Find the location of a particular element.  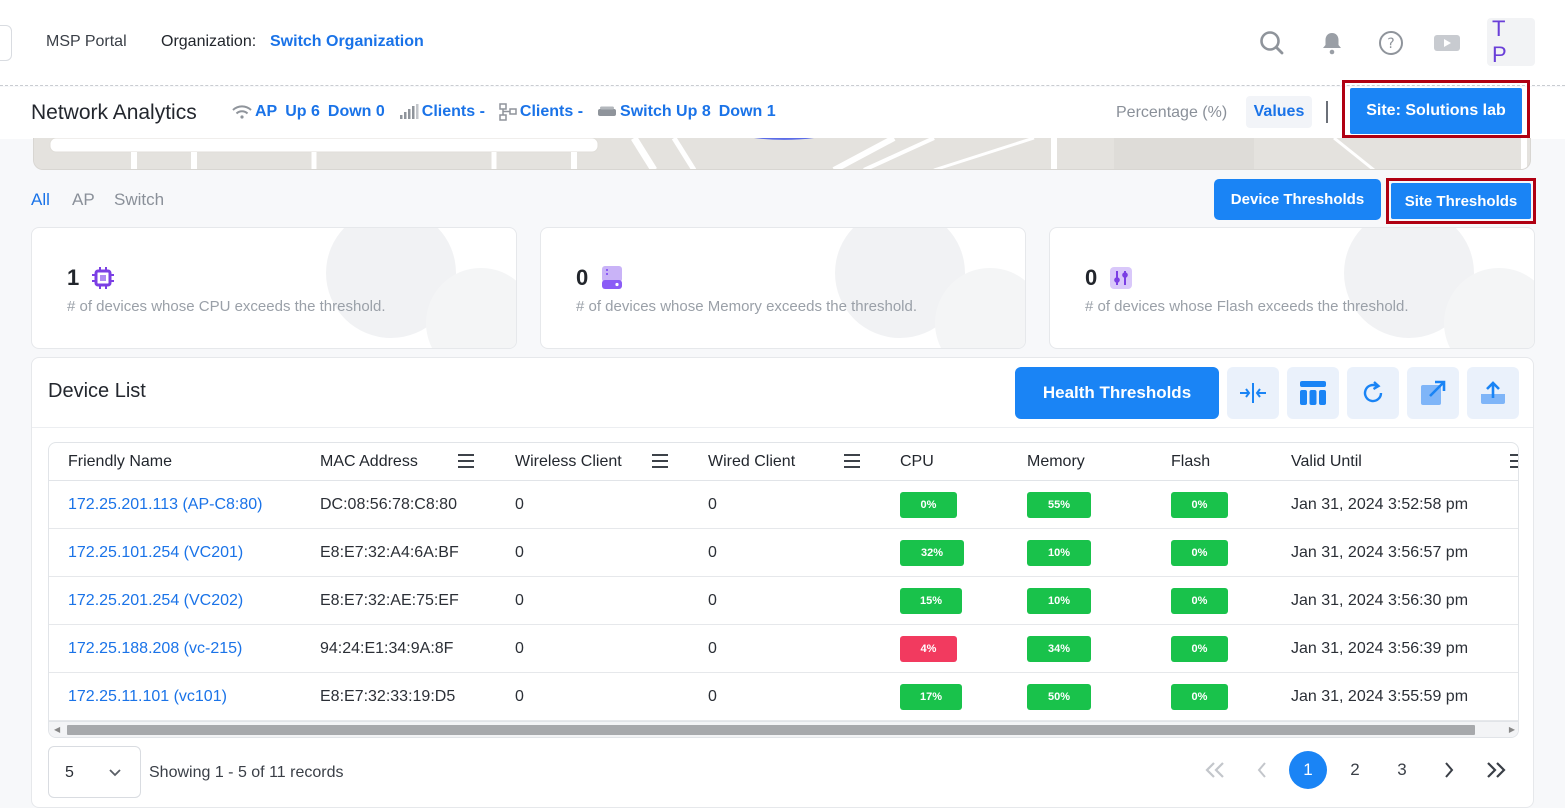

wireless-clients-stats: Clients - is located at coordinates (442, 112).